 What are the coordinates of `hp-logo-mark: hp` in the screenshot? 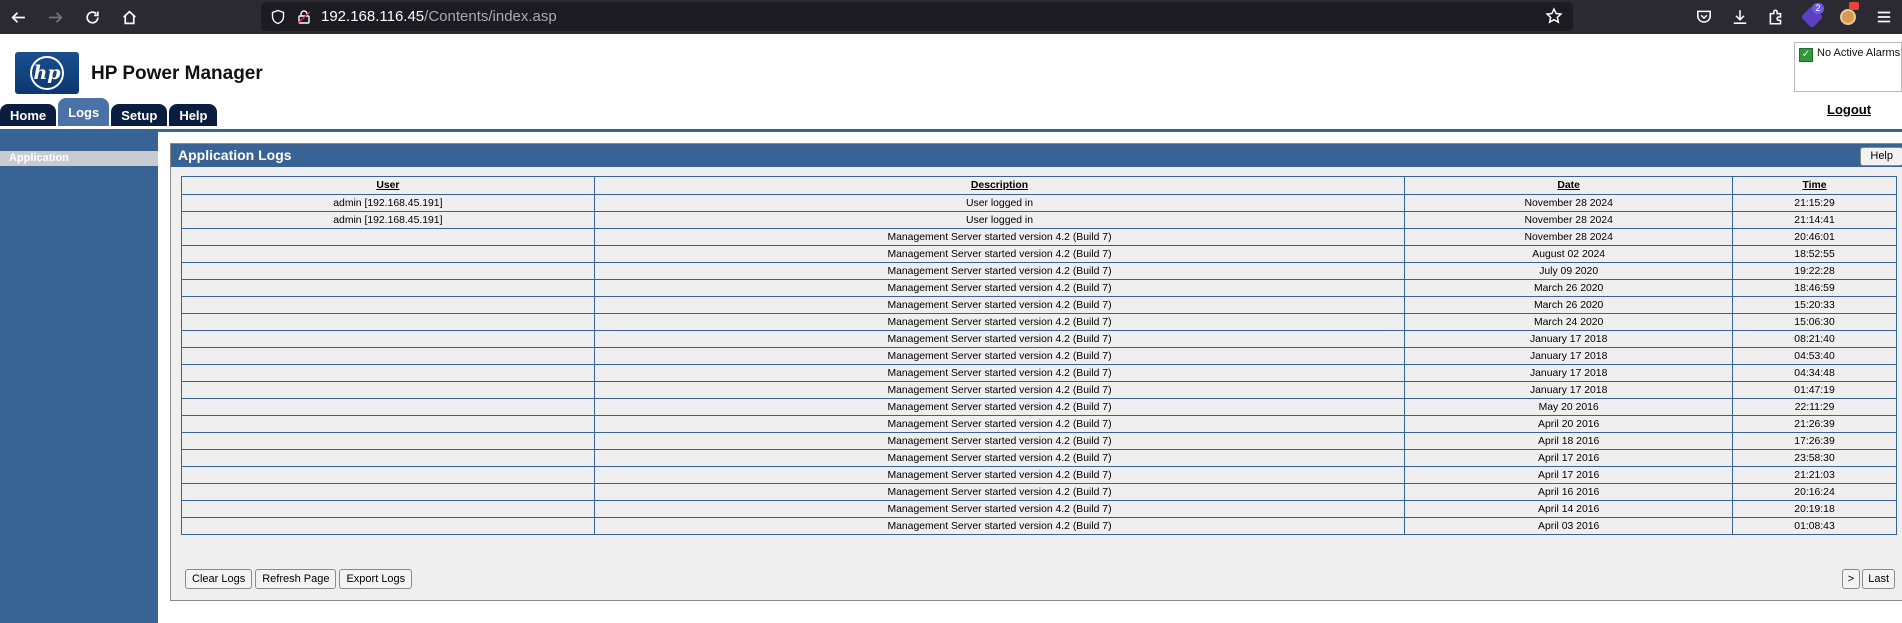 It's located at (47, 73).